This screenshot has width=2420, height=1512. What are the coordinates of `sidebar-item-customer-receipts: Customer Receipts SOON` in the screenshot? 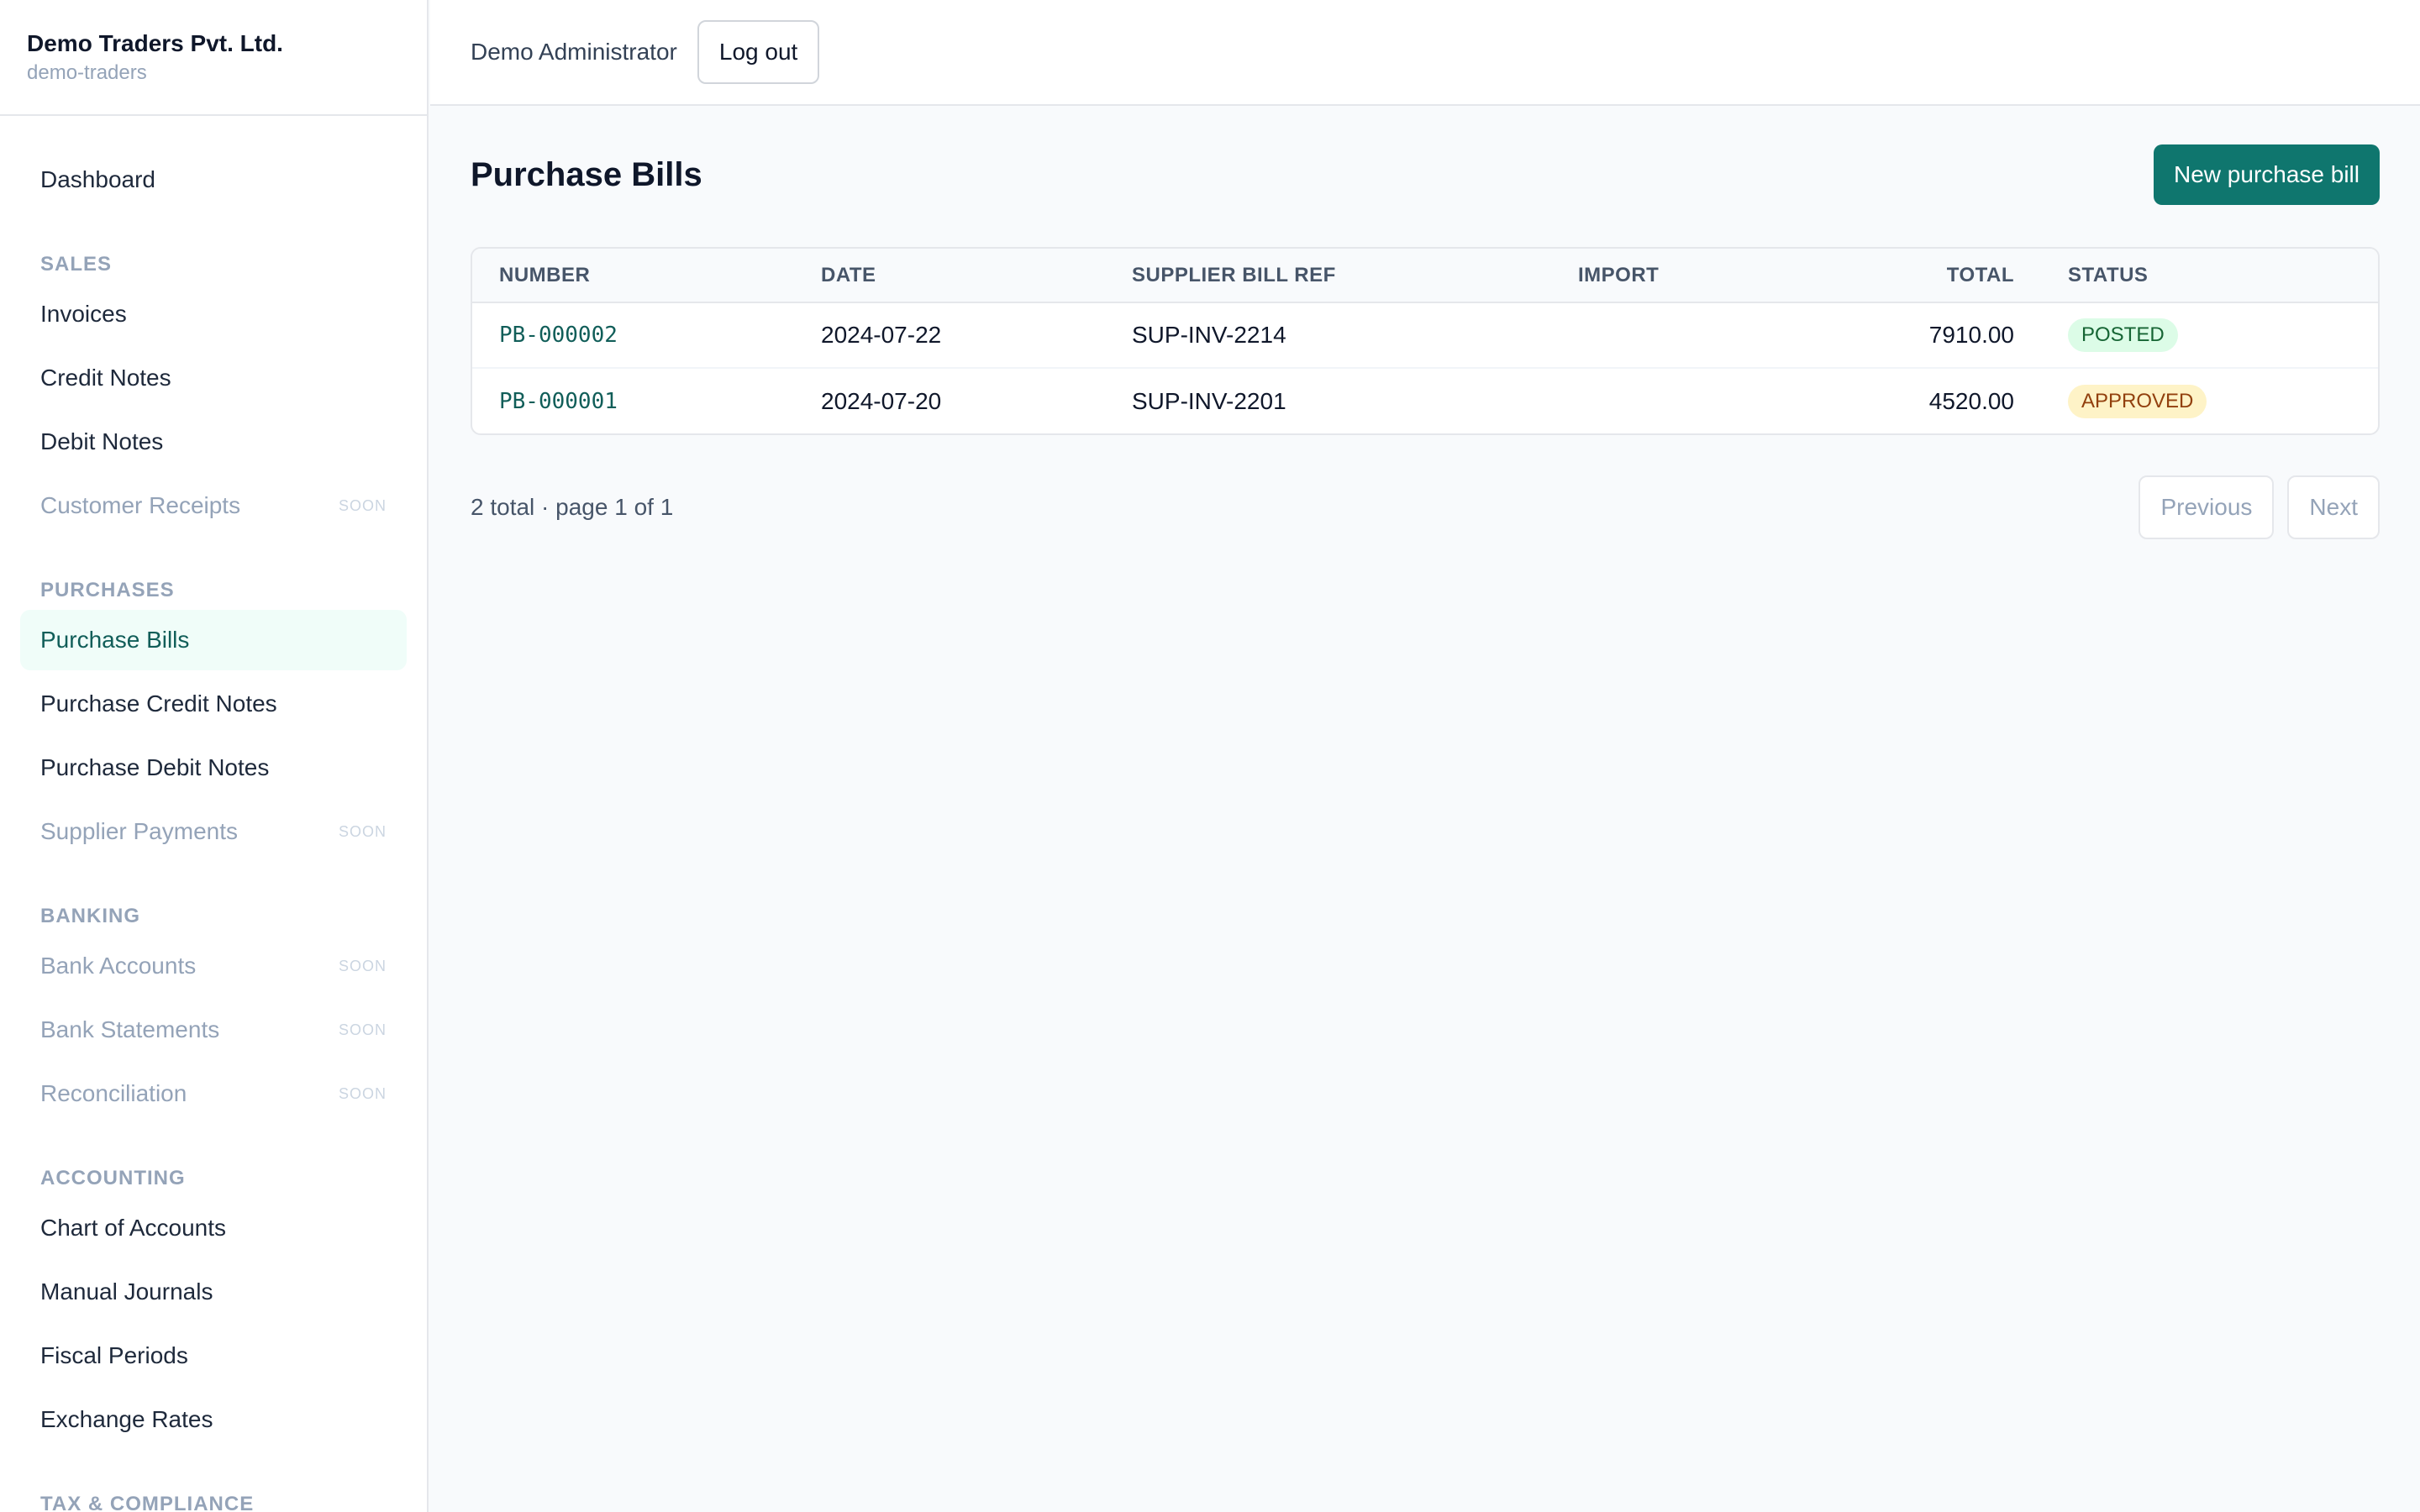 It's located at (214, 505).